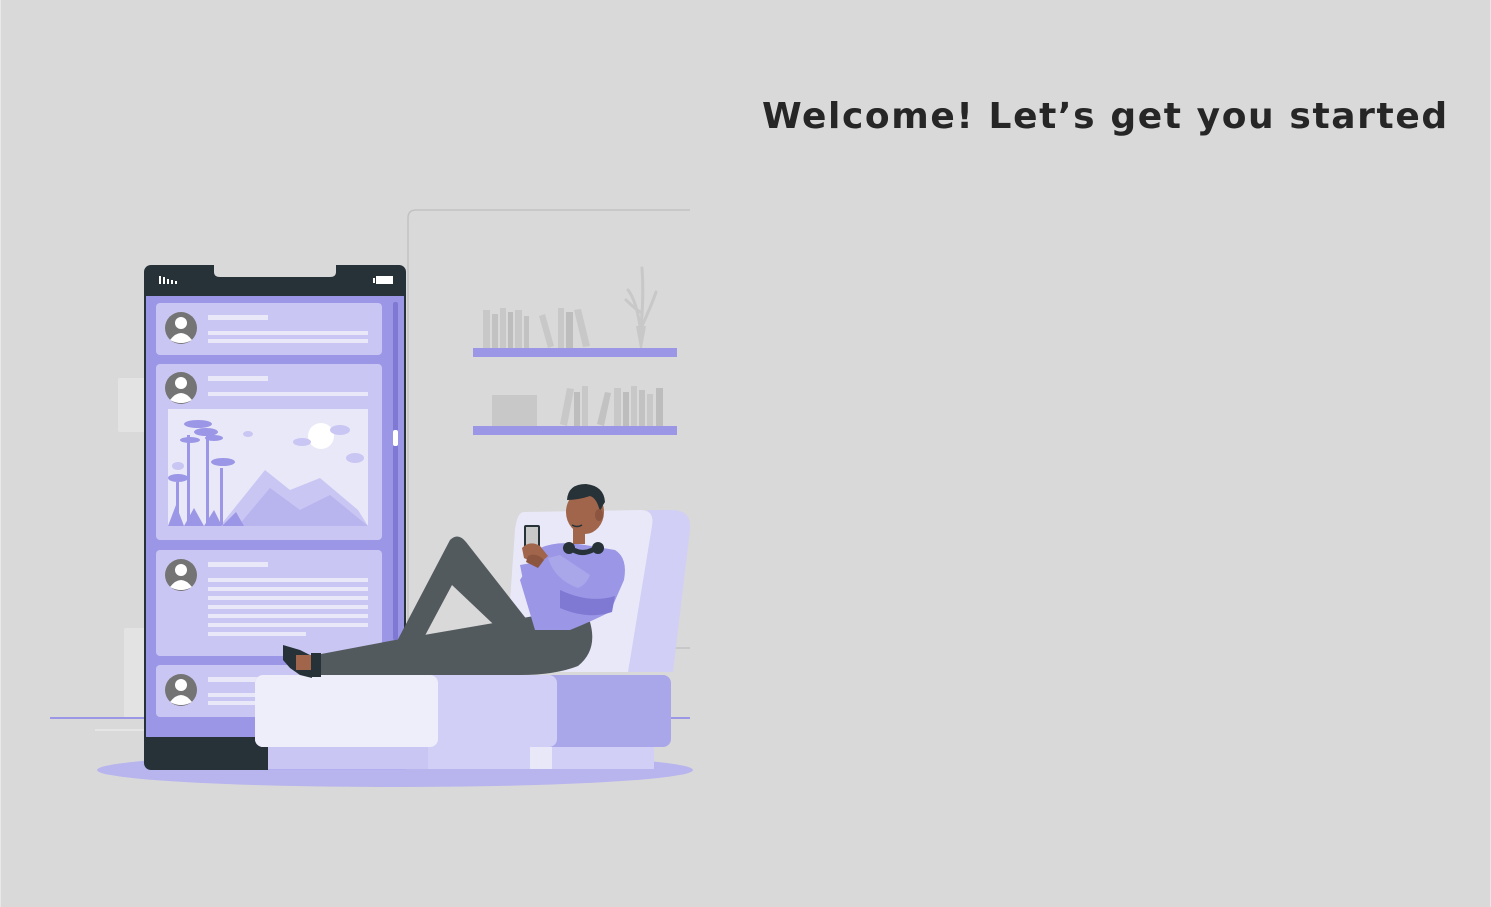 Image resolution: width=1491 pixels, height=907 pixels. Describe the element at coordinates (575, 410) in the screenshot. I see `lower-shelf` at that location.